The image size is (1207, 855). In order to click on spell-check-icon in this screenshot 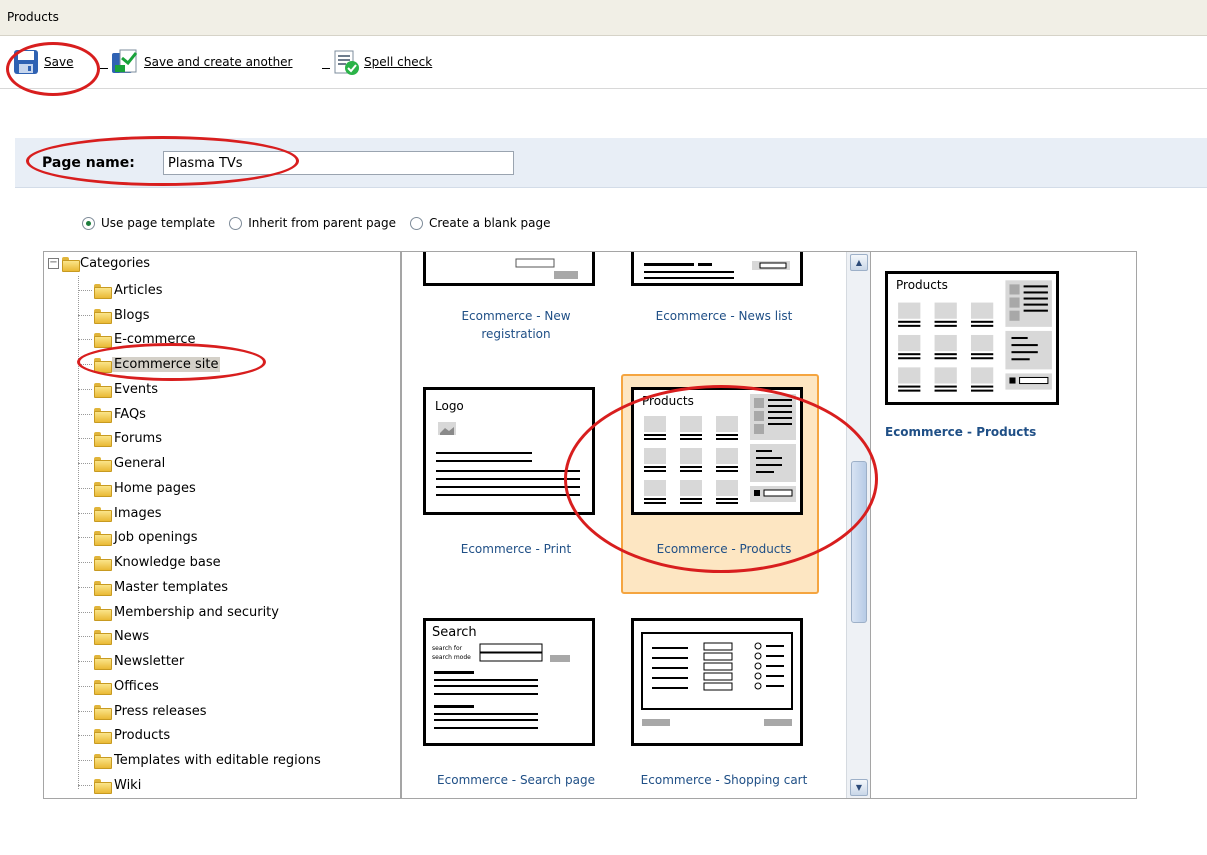, I will do `click(346, 62)`.